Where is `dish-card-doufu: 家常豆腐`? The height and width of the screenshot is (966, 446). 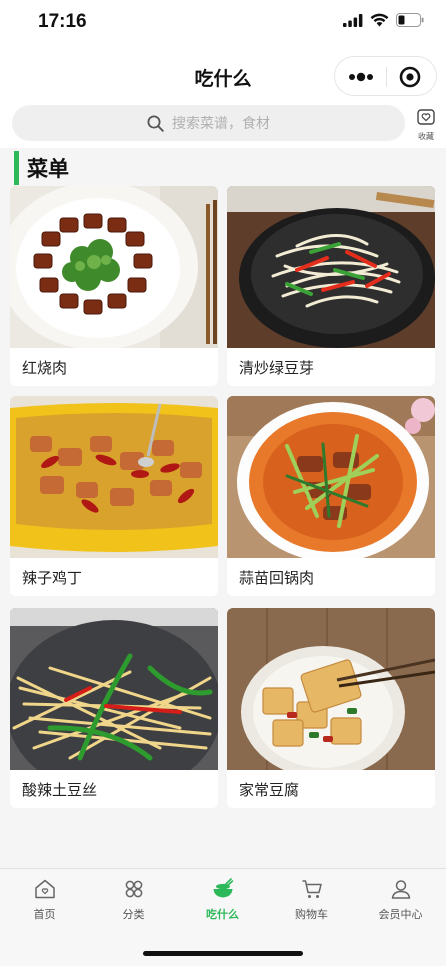
dish-card-doufu: 家常豆腐 is located at coordinates (331, 708).